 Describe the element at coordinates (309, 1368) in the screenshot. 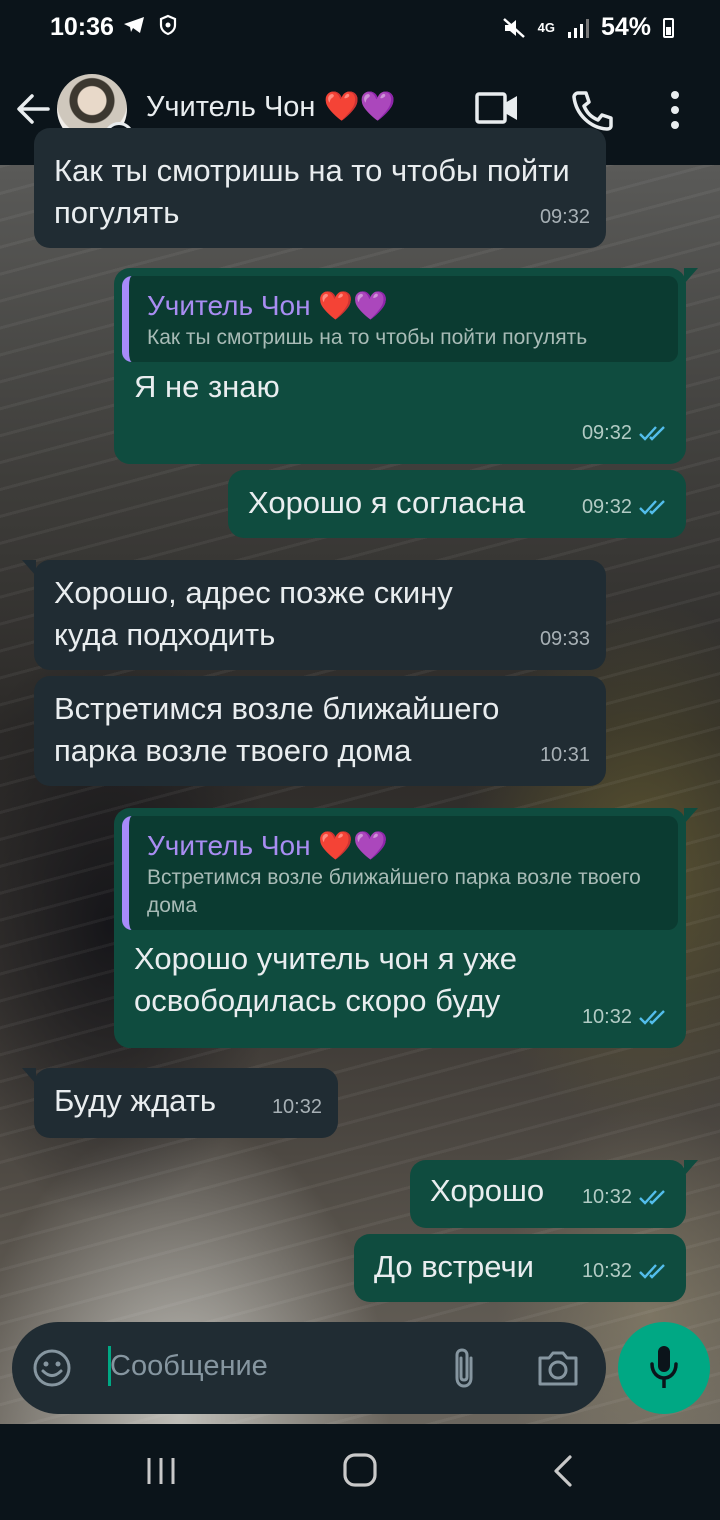

I see `message-composer: Сообщение` at that location.